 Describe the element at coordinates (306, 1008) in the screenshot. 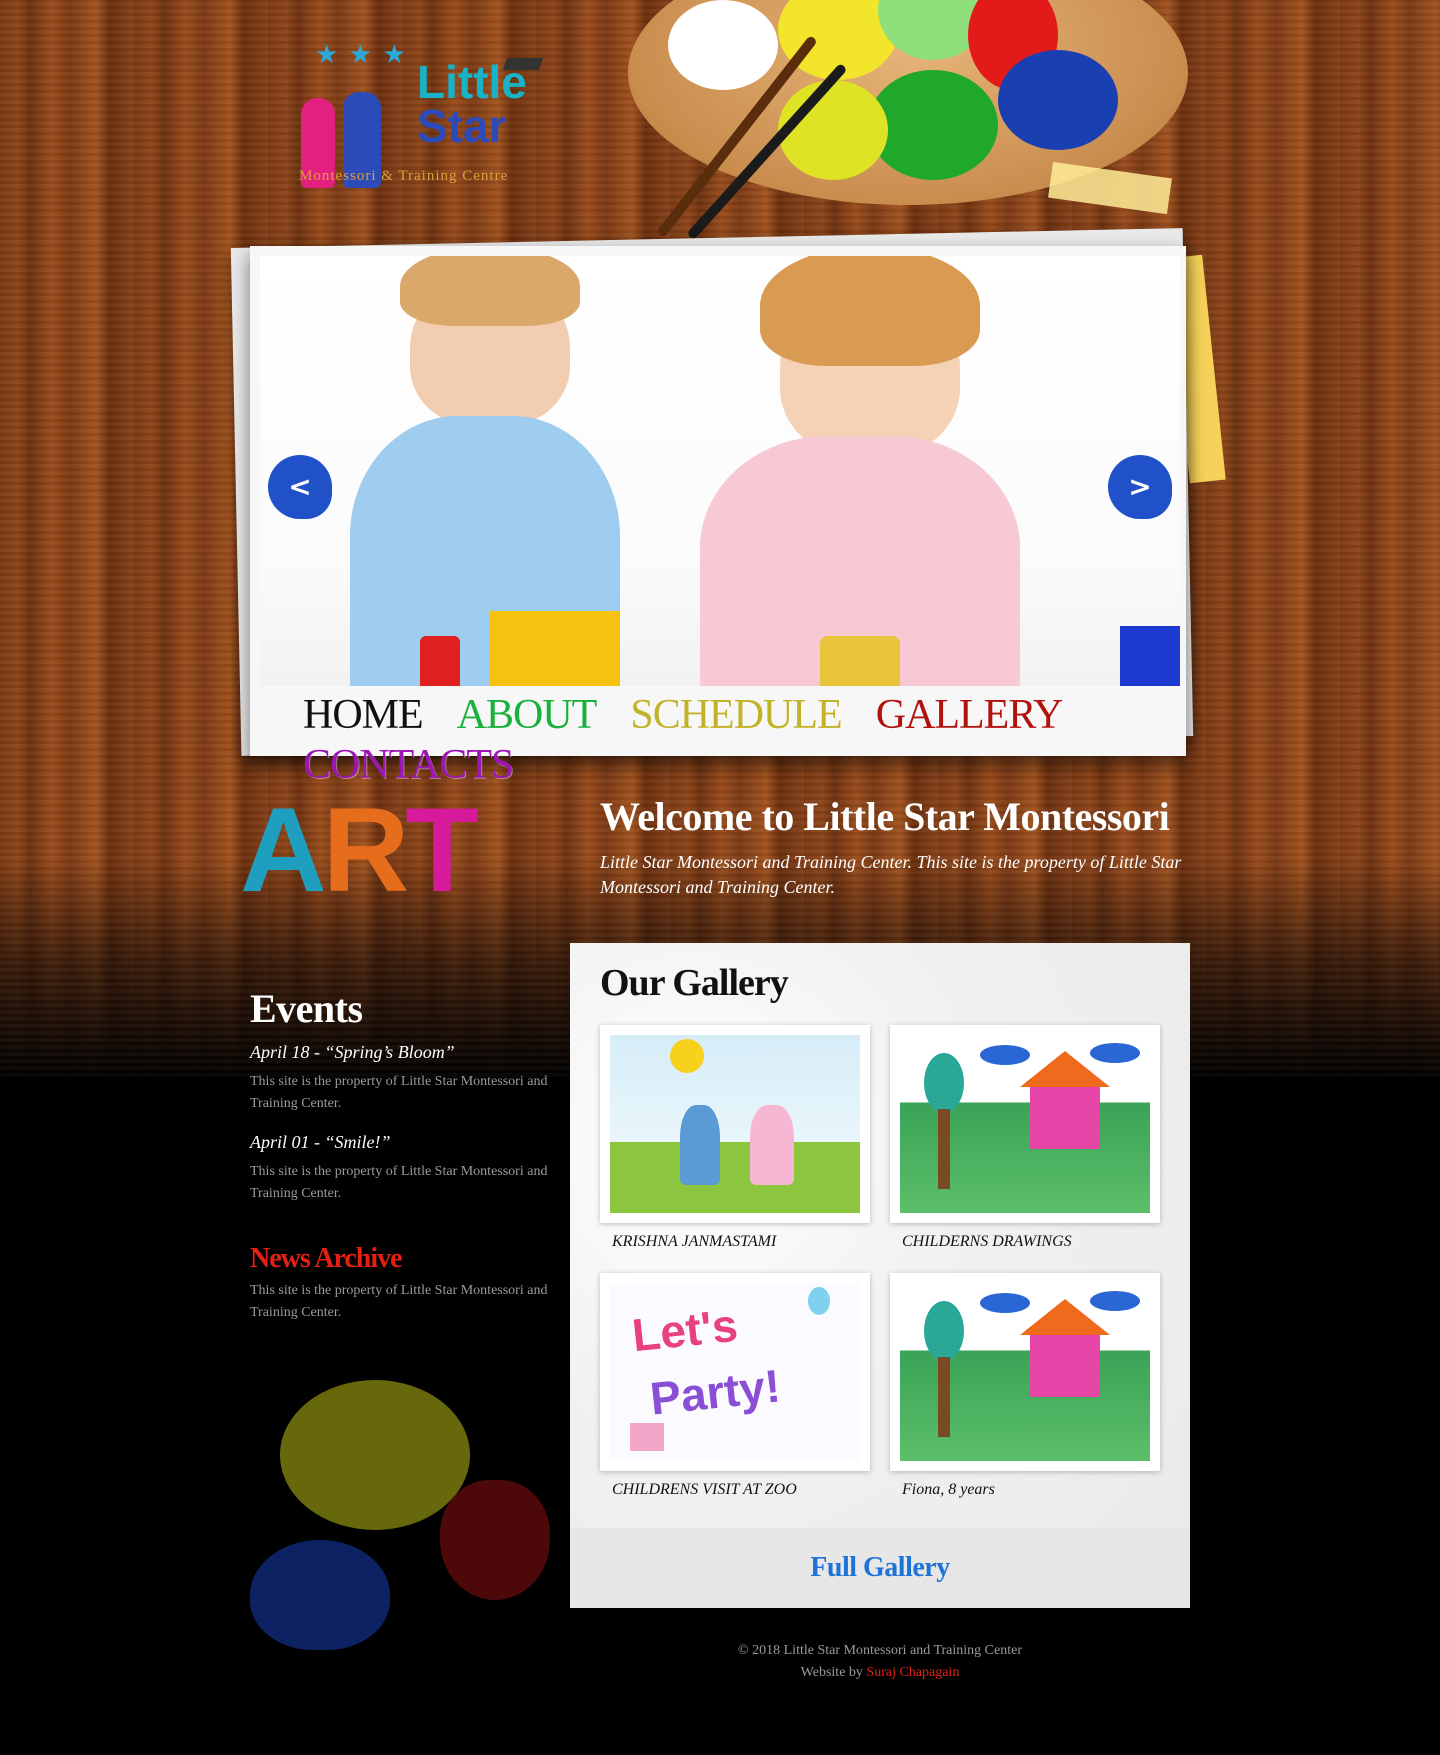

I see `events-heading: Events` at that location.